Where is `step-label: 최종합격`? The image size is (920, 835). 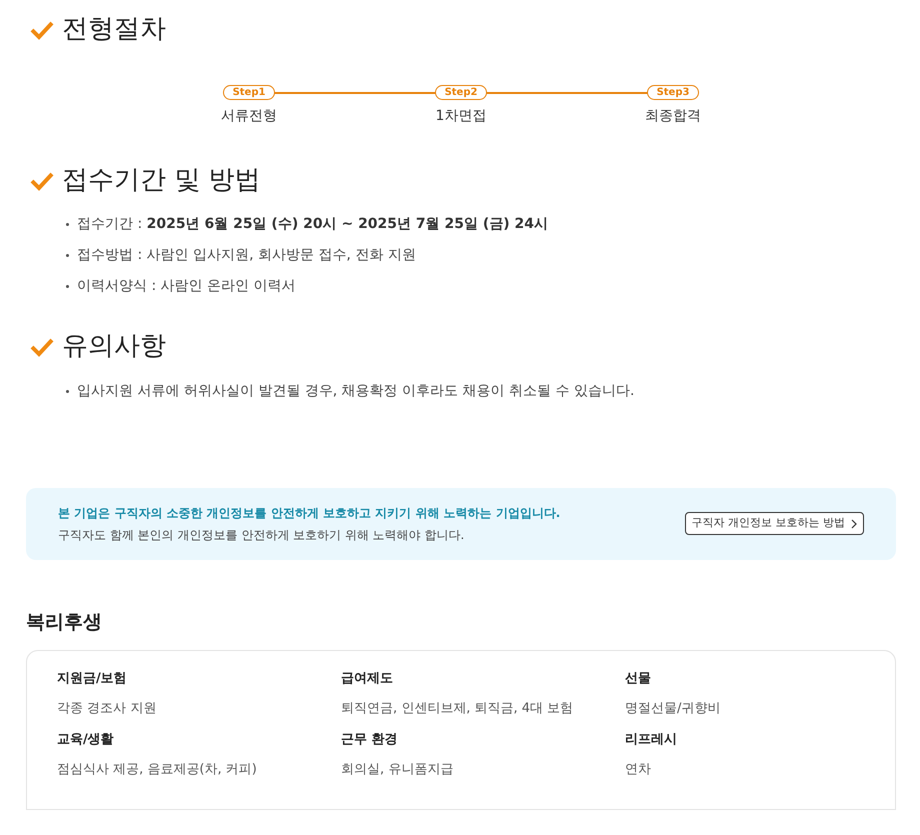
step-label: 최종합격 is located at coordinates (673, 116).